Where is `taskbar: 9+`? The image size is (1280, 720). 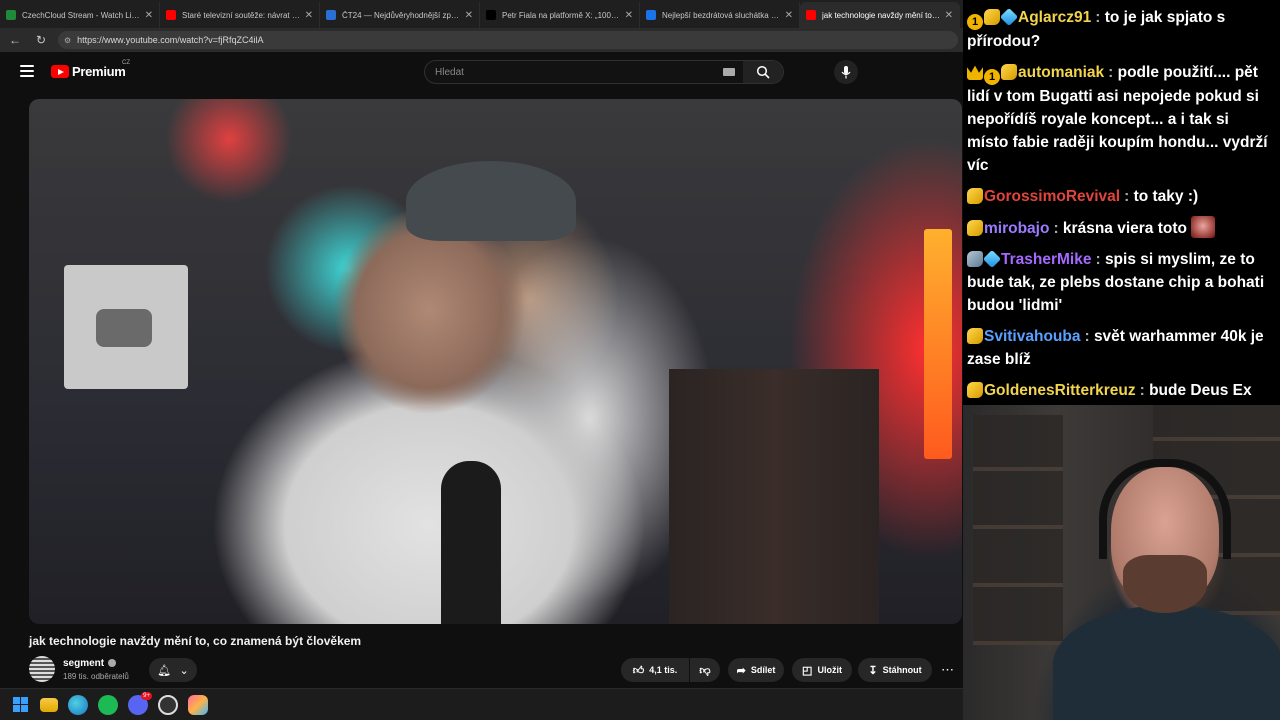
taskbar: 9+ is located at coordinates (481, 704).